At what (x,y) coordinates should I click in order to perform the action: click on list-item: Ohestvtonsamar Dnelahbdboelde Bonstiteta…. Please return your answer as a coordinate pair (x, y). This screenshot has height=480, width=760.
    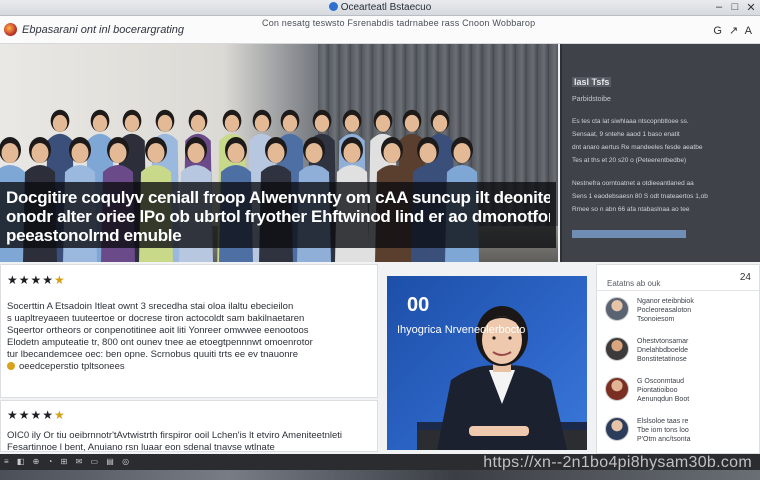
    Looking at the image, I should click on (678, 351).